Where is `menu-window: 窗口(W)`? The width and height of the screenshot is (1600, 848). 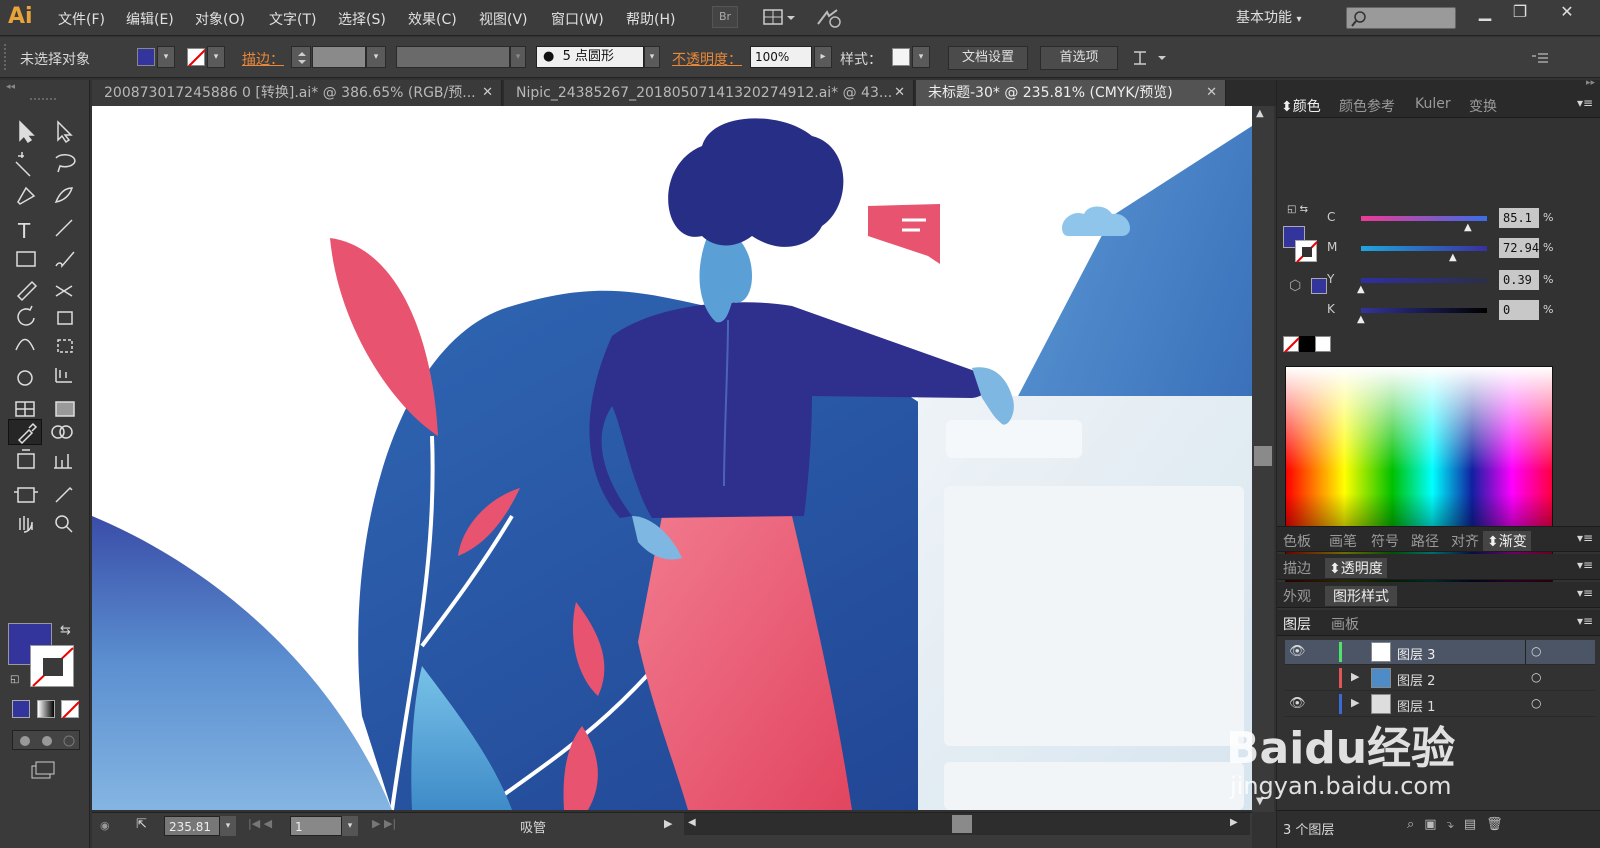
menu-window: 窗口(W) is located at coordinates (577, 19).